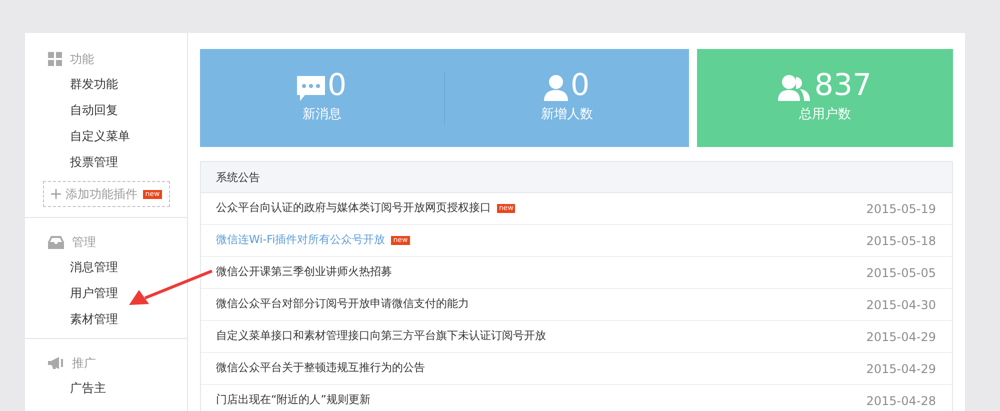  I want to click on stat-value: 837, so click(843, 86).